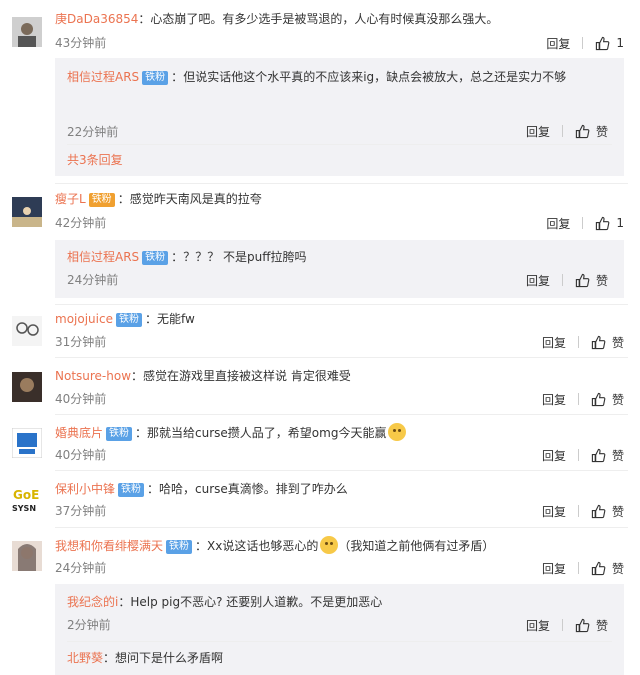 This screenshot has height=675, width=640. What do you see at coordinates (96, 19) in the screenshot?
I see `username: 庚DaDa36854` at bounding box center [96, 19].